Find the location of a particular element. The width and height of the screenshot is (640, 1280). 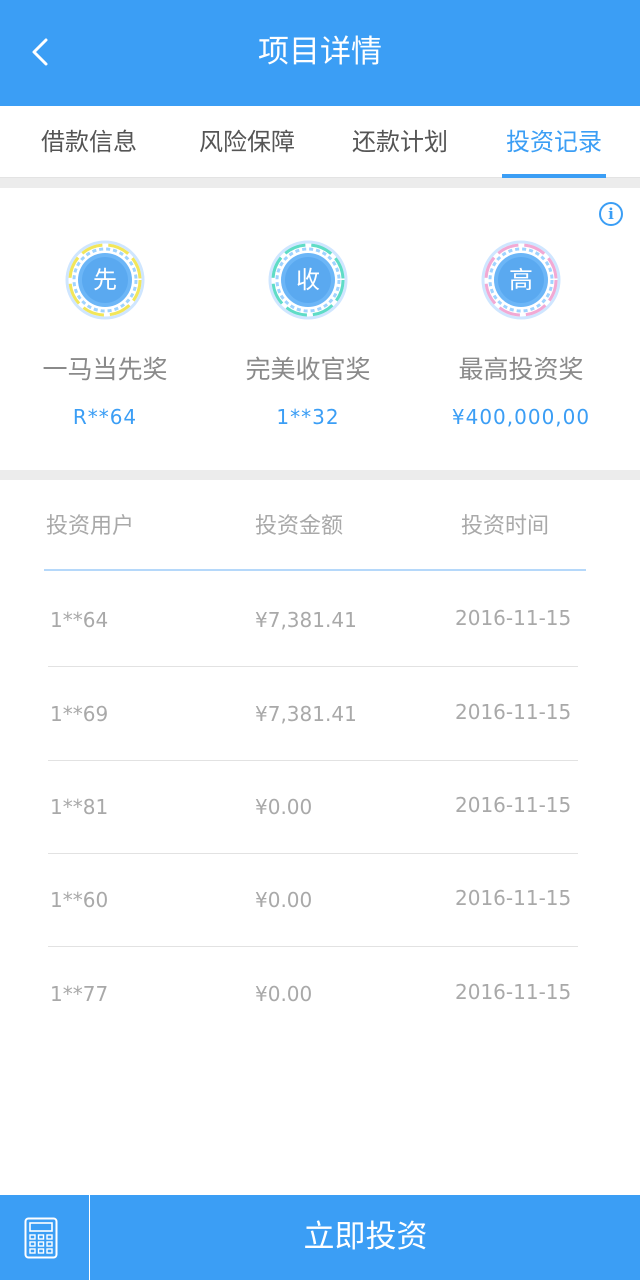

table-row: 1**81 ¥0.00 2016-11-15 is located at coordinates (313, 807).